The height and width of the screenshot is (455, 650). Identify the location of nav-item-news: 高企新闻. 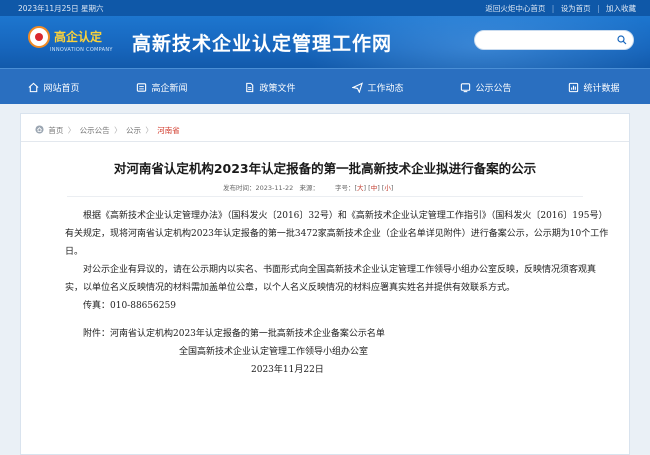
(162, 87).